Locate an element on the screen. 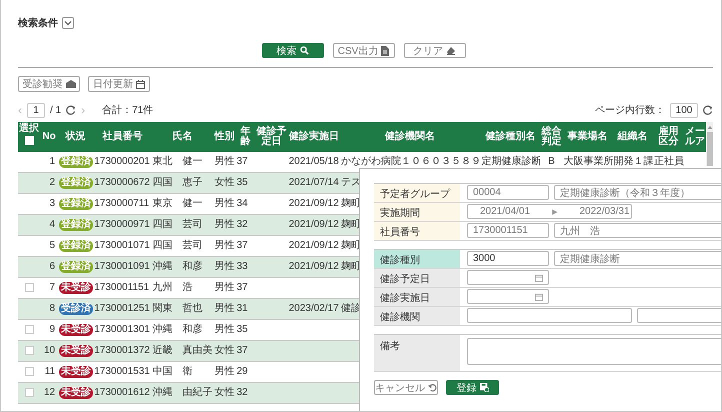 Image resolution: width=722 pixels, height=412 pixels. row-number: 10 is located at coordinates (50, 350).